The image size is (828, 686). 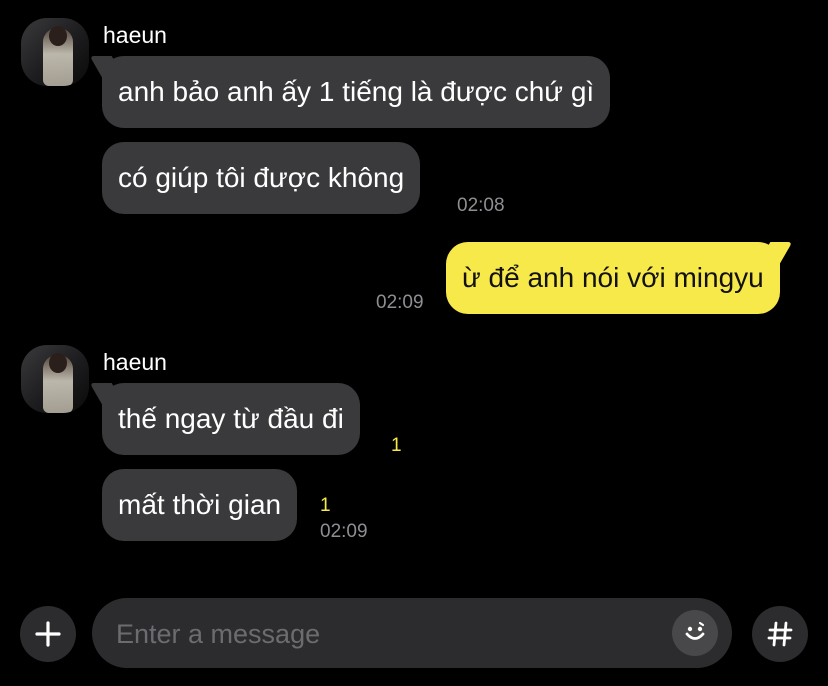 I want to click on hashtag-button, so click(x=780, y=634).